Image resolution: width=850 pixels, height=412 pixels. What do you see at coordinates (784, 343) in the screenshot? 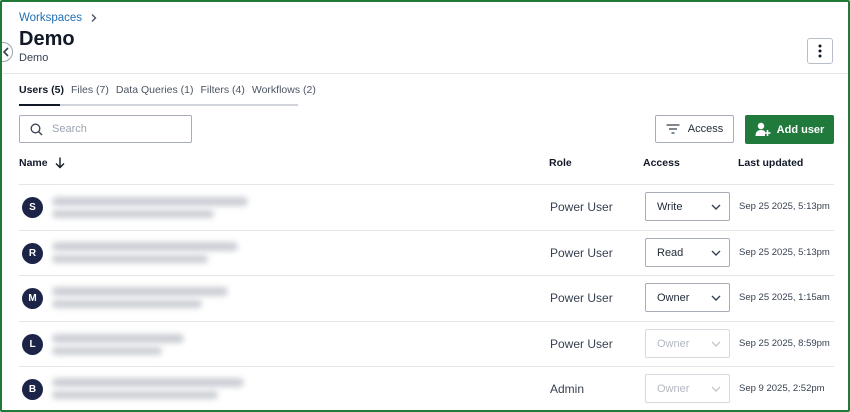
I see `last-updated-cell: Sep 25 2025, 8:59pm` at bounding box center [784, 343].